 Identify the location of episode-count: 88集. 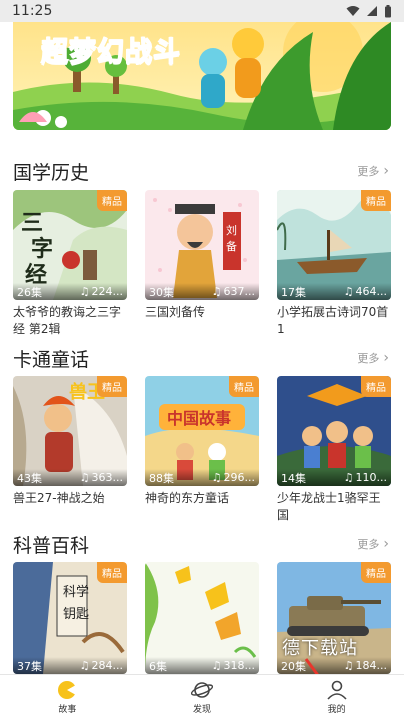
(161, 478).